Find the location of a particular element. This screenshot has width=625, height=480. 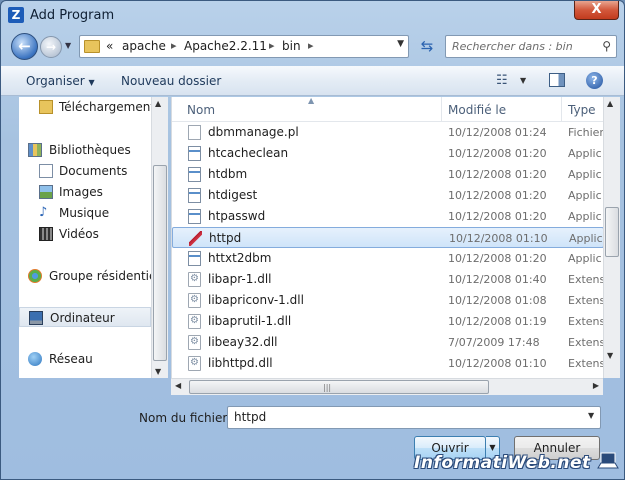

file-row-selected: httpd 10/12/2008 01:10 Applic is located at coordinates (387, 237).